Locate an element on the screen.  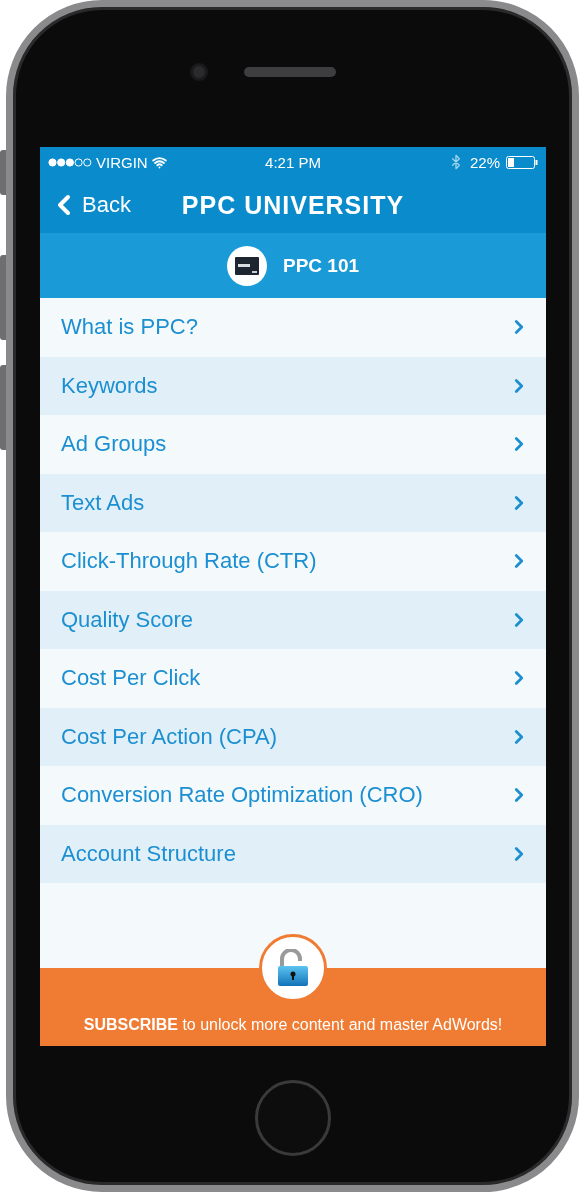
lesson-item: Text Ads is located at coordinates (293, 502).